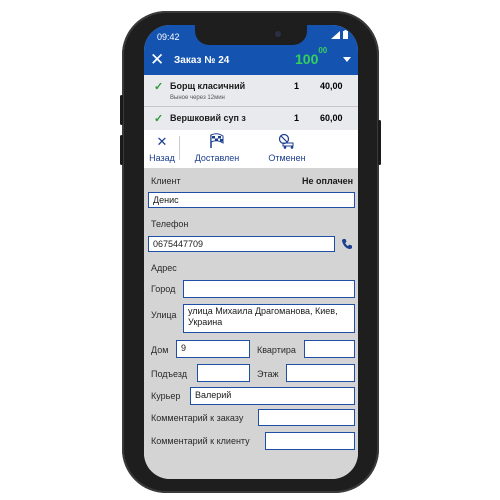  I want to click on camera-icon, so click(278, 34).